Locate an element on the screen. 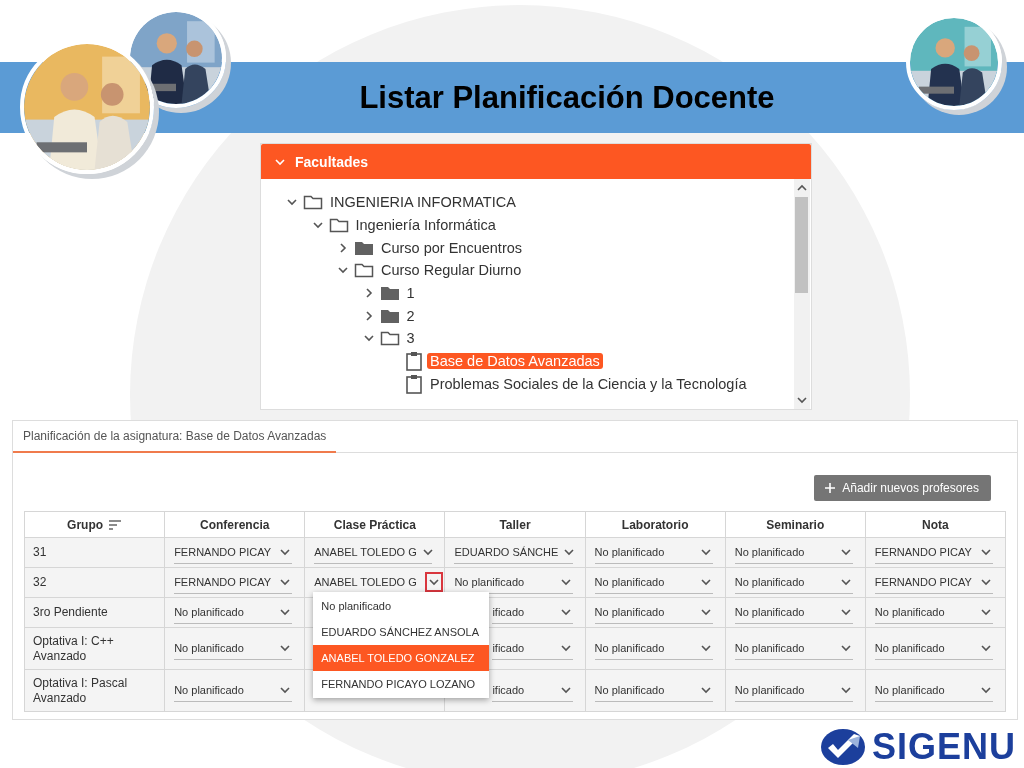 This screenshot has width=1024, height=768. tree-item: 2 is located at coordinates (410, 315).